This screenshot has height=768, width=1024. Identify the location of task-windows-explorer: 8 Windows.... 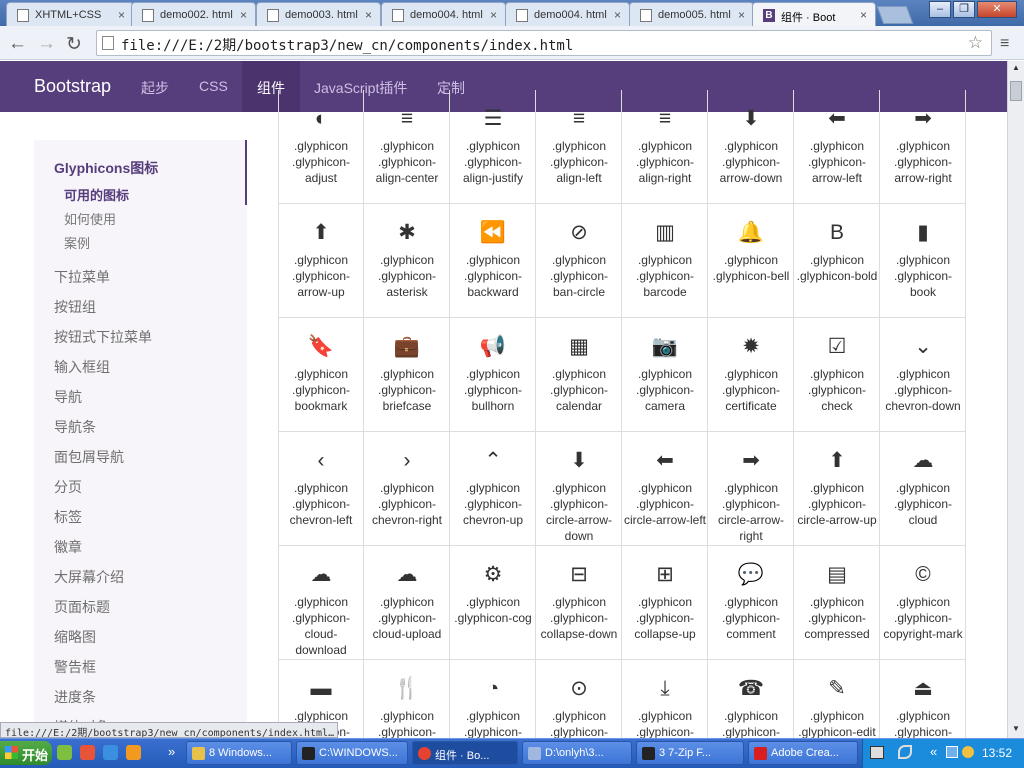
(239, 753).